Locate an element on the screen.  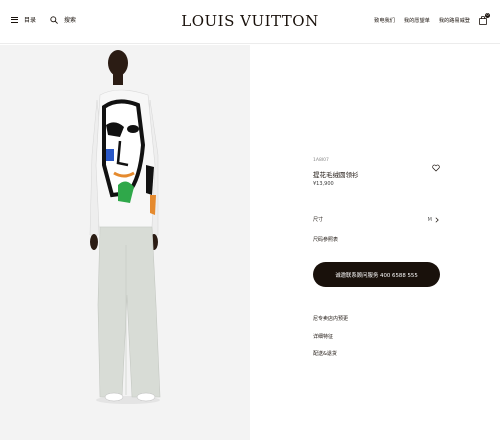
my-account-link: 我的路易威登 is located at coordinates (454, 20).